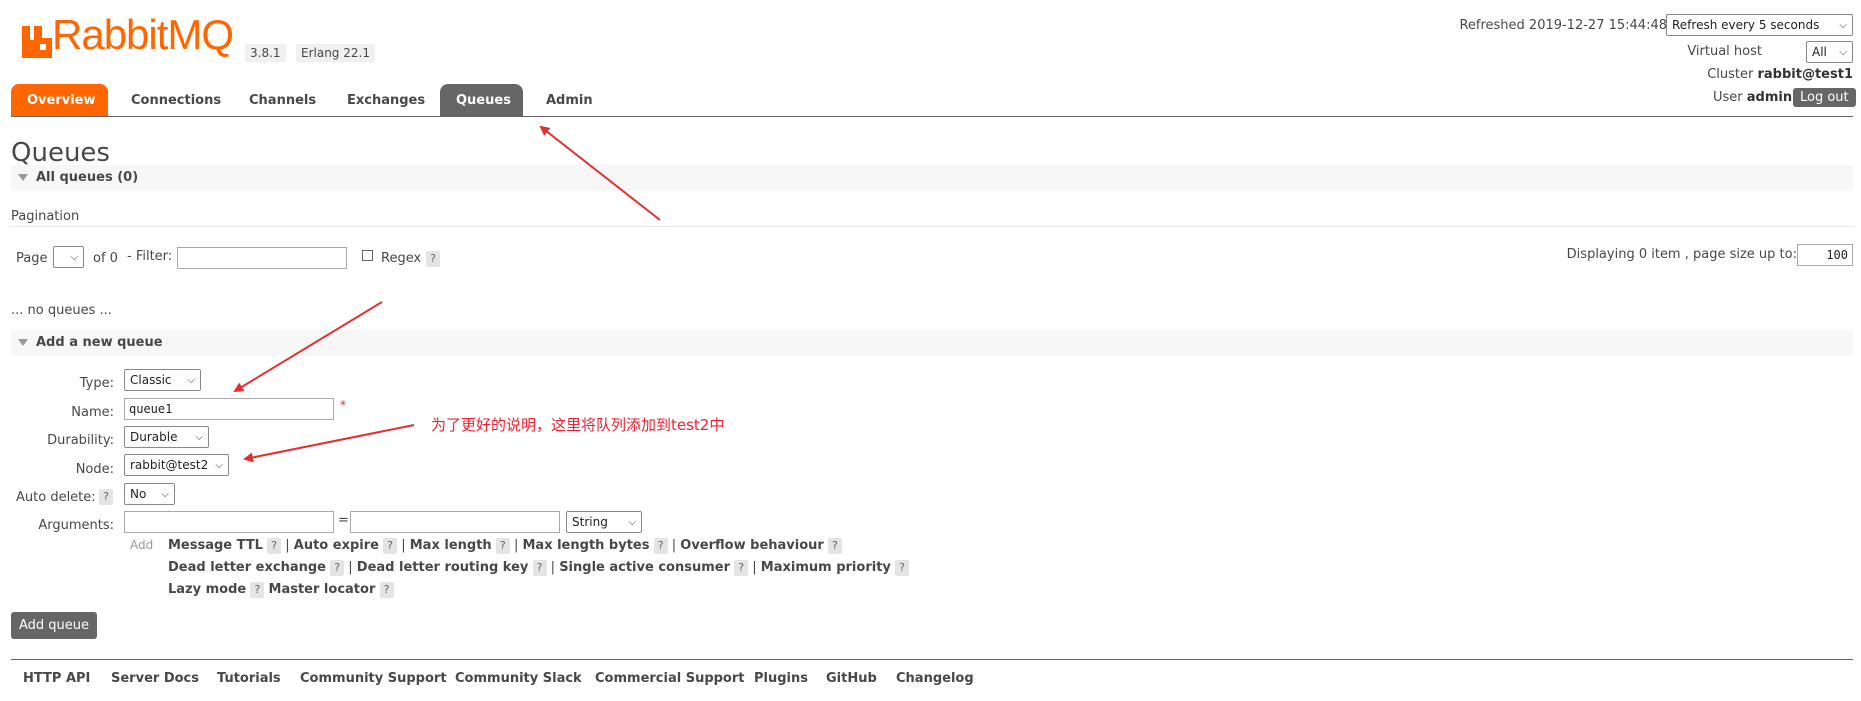 The image size is (1861, 701). What do you see at coordinates (68, 257) in the screenshot?
I see `page-select: ⌵` at bounding box center [68, 257].